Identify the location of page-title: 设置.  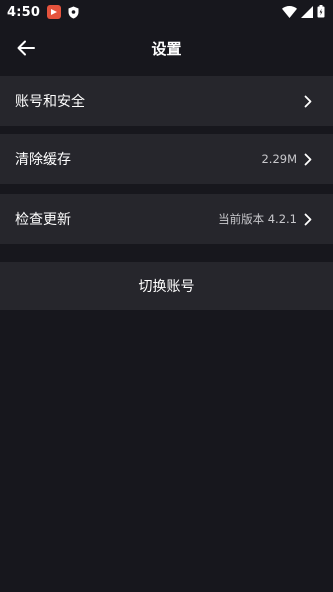
(166, 48).